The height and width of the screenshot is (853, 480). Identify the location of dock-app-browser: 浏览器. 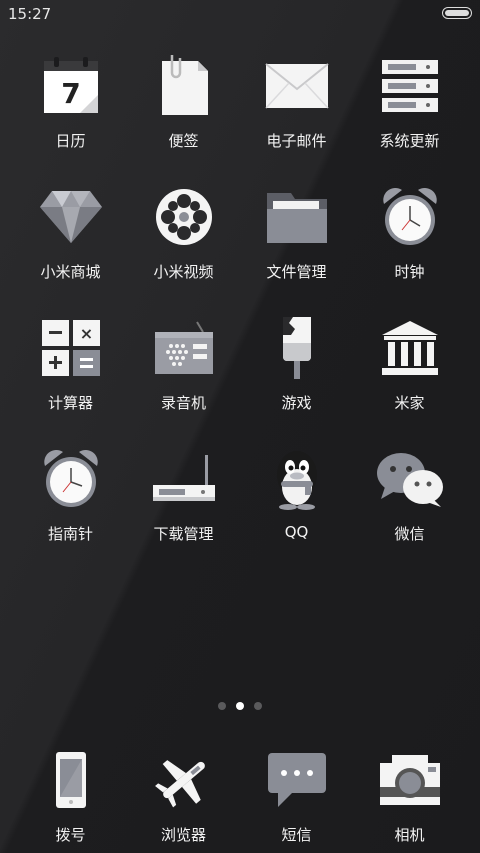
(183, 794).